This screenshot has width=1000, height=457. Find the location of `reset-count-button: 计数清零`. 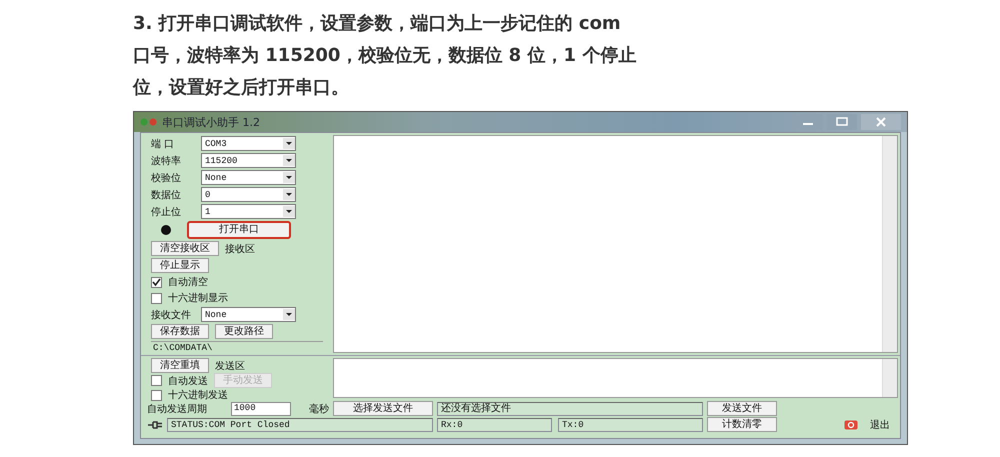

reset-count-button: 计数清零 is located at coordinates (742, 424).